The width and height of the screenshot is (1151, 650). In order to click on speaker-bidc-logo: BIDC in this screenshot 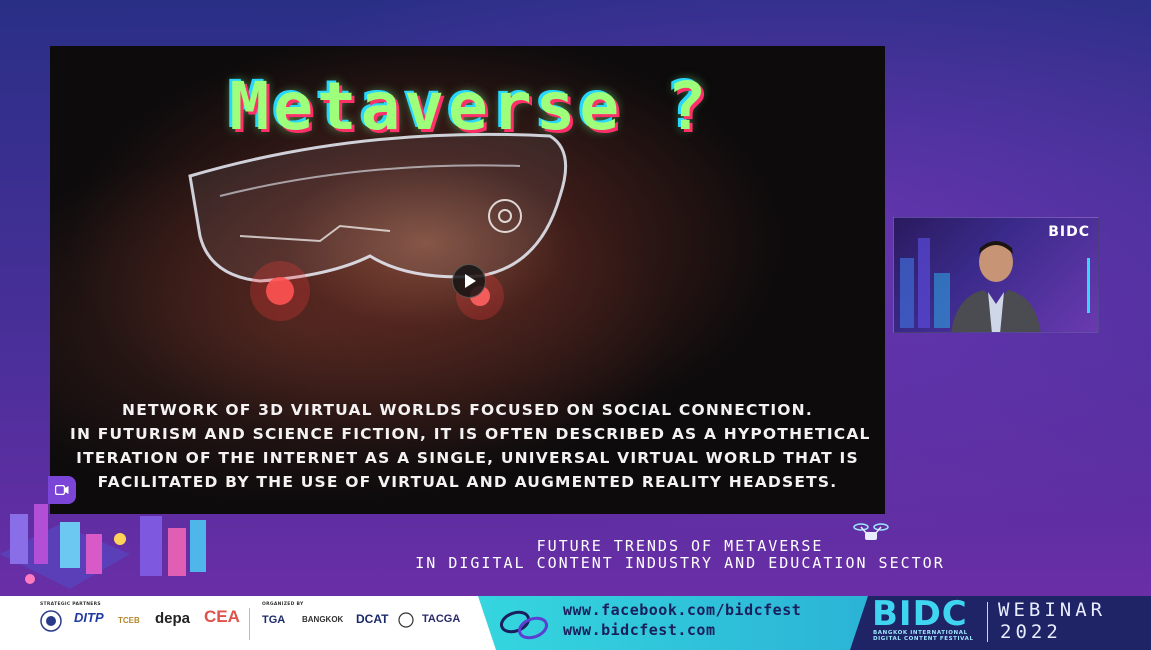, I will do `click(1069, 232)`.